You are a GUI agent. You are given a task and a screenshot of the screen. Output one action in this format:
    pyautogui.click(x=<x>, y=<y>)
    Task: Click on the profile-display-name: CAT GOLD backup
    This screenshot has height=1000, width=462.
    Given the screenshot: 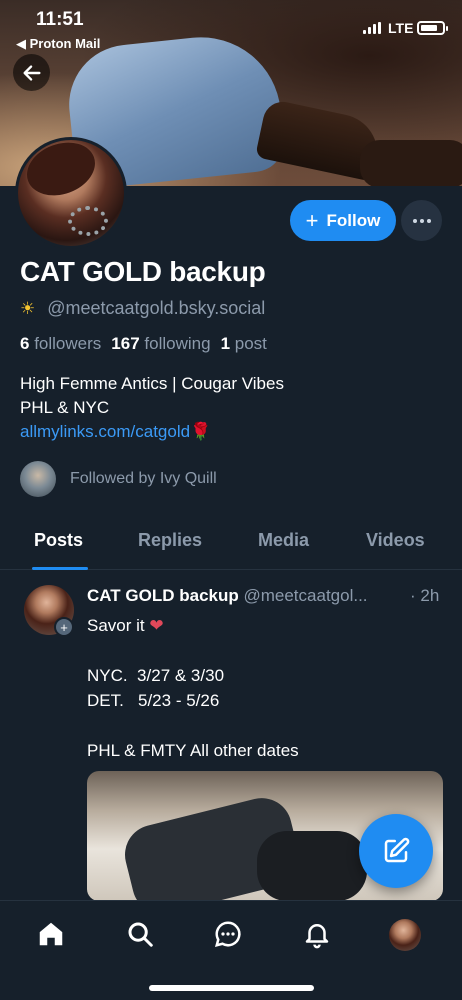 What is the action you would take?
    pyautogui.click(x=143, y=271)
    